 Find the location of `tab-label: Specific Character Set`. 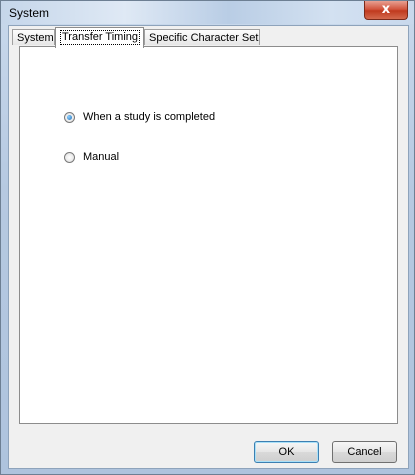

tab-label: Specific Character Set is located at coordinates (204, 38).